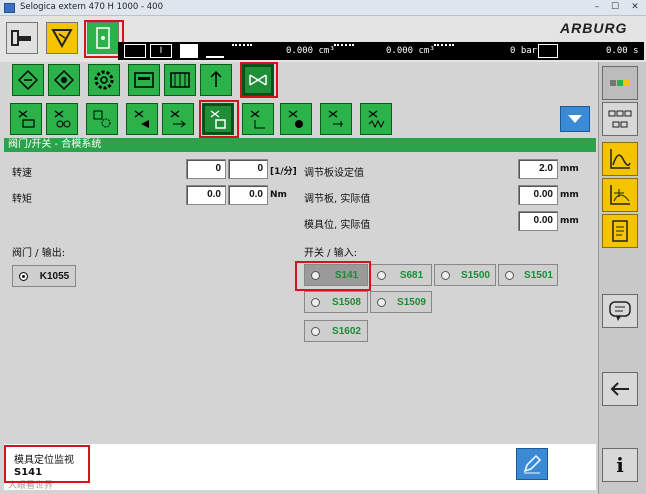 The width and height of the screenshot is (646, 494). I want to click on input-label: S1508, so click(346, 302).